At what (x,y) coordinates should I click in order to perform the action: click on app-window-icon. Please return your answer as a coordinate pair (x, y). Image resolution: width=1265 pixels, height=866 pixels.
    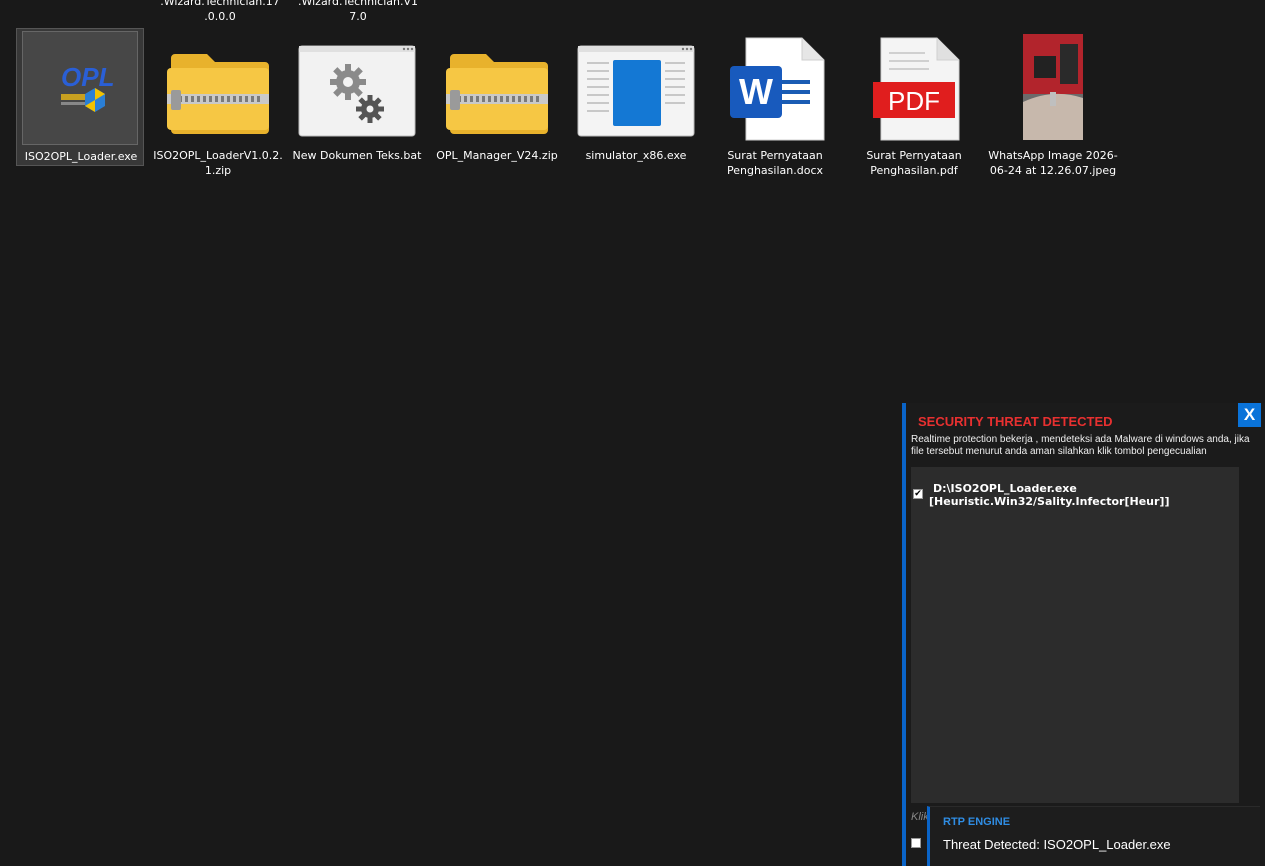
    Looking at the image, I should click on (636, 91).